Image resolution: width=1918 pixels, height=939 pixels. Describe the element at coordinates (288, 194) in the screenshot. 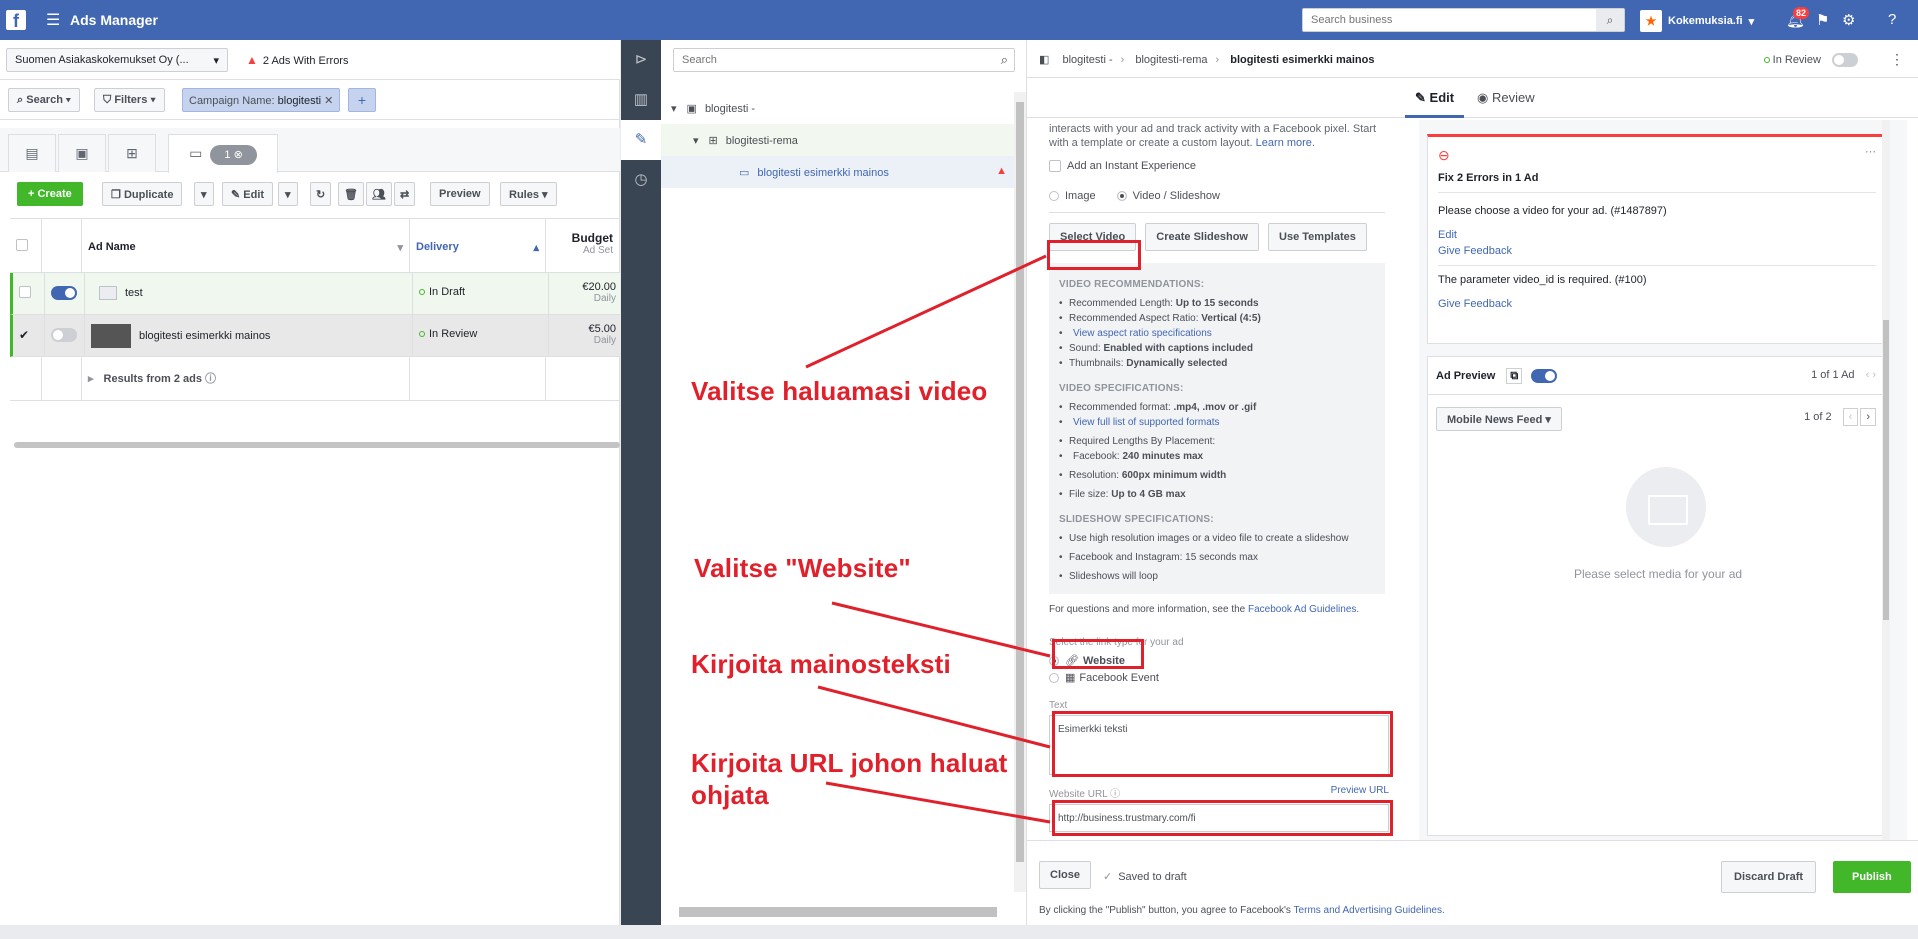

I see `edit-dropdown: ▾` at that location.